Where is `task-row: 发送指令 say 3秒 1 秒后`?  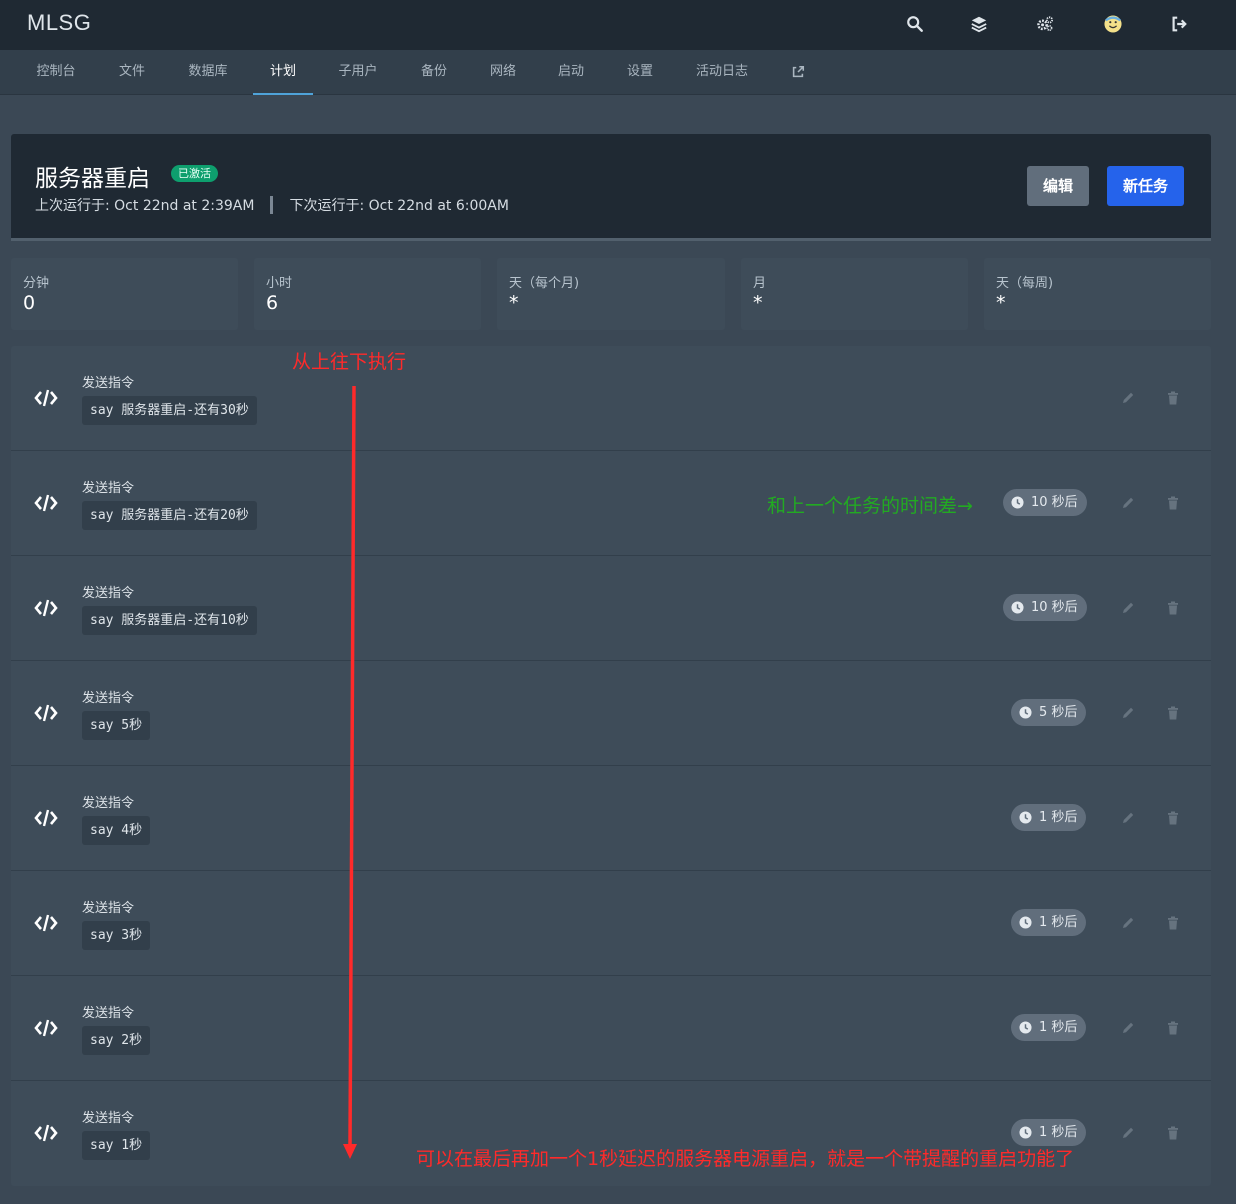
task-row: 发送指令 say 3秒 1 秒后 is located at coordinates (611, 923).